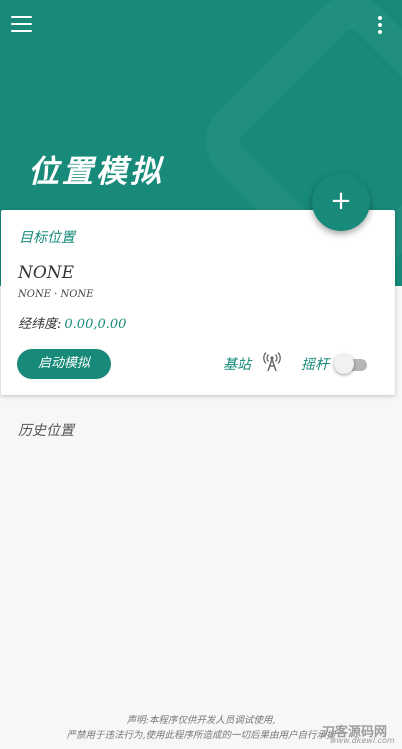 The width and height of the screenshot is (402, 749). What do you see at coordinates (40, 324) in the screenshot?
I see `coordinates-label: 经纬度:` at bounding box center [40, 324].